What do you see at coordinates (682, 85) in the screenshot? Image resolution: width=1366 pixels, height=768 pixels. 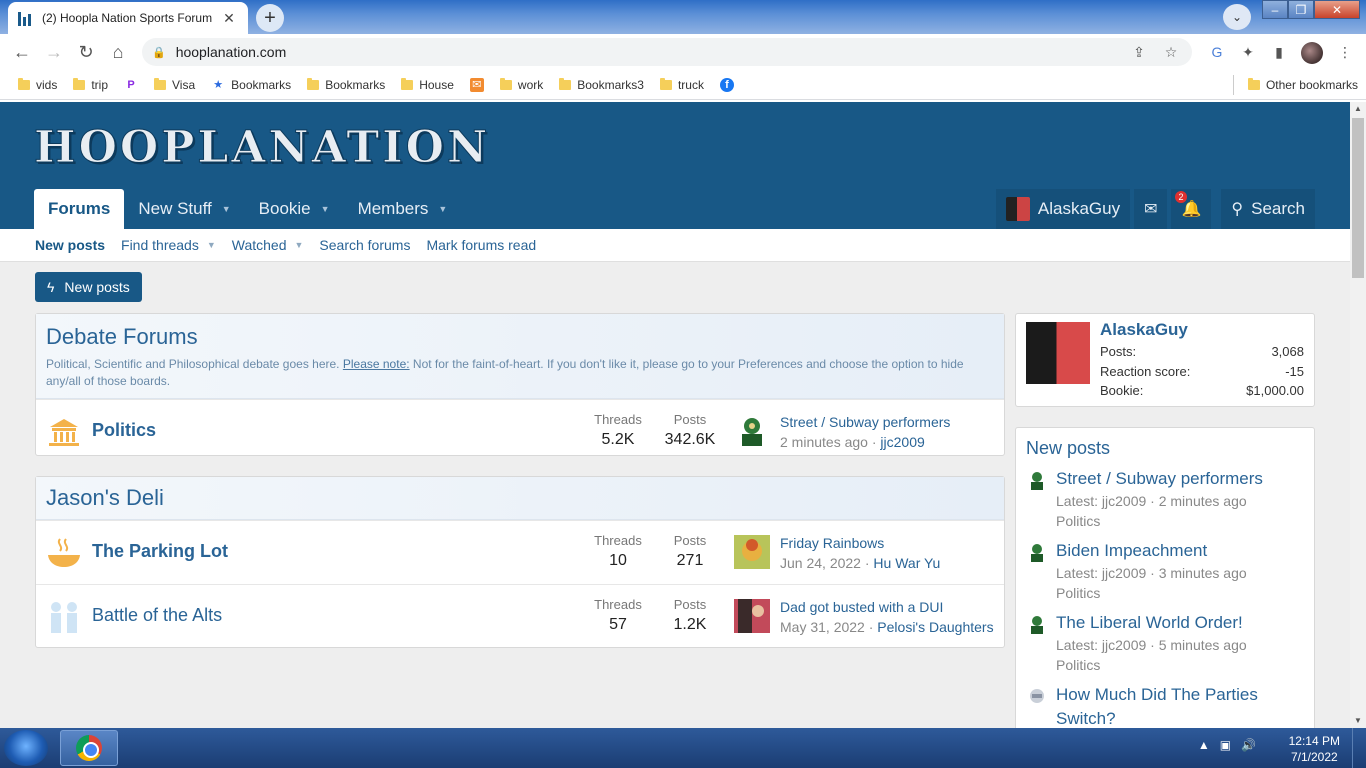 I see `bookmark-truck: truck` at bounding box center [682, 85].